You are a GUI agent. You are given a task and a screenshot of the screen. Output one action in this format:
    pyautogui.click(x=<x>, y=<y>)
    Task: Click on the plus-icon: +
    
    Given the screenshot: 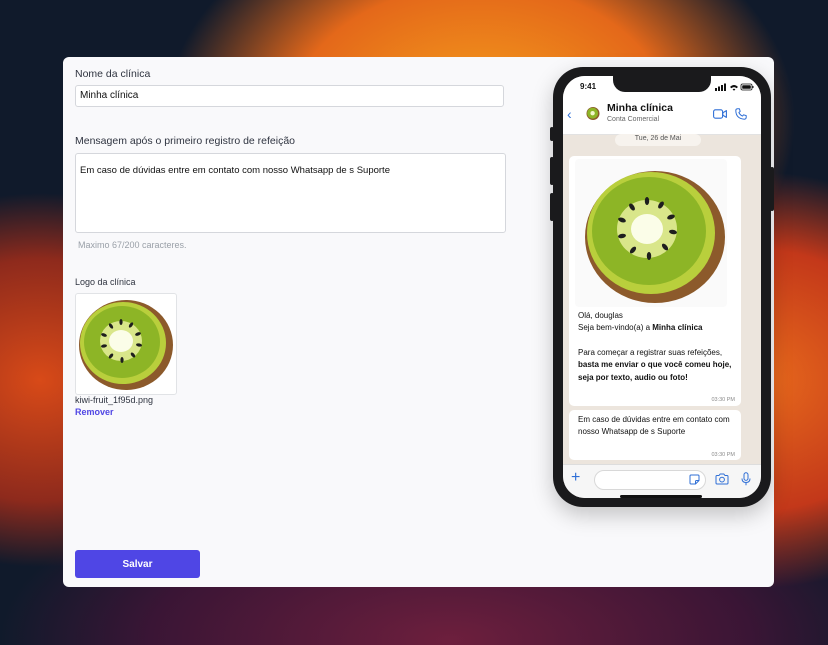 What is the action you would take?
    pyautogui.click(x=575, y=478)
    